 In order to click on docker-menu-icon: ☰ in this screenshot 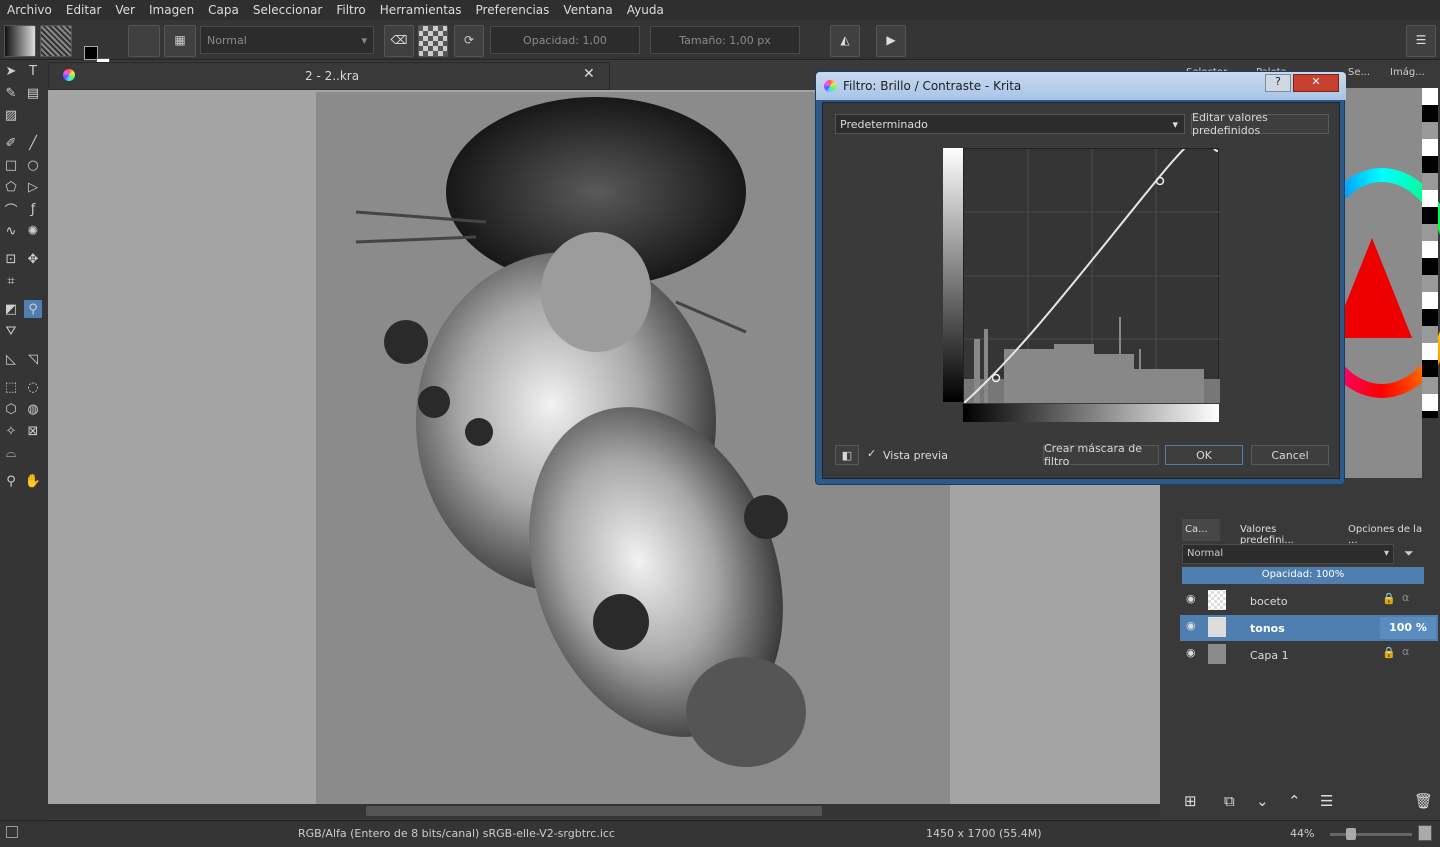, I will do `click(1421, 41)`.